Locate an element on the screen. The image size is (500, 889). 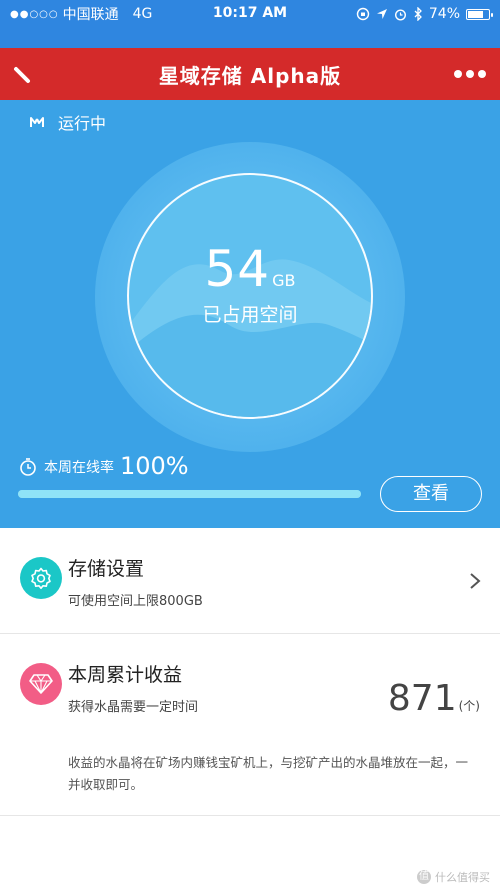
orientation-lock-icon is located at coordinates (363, 14).